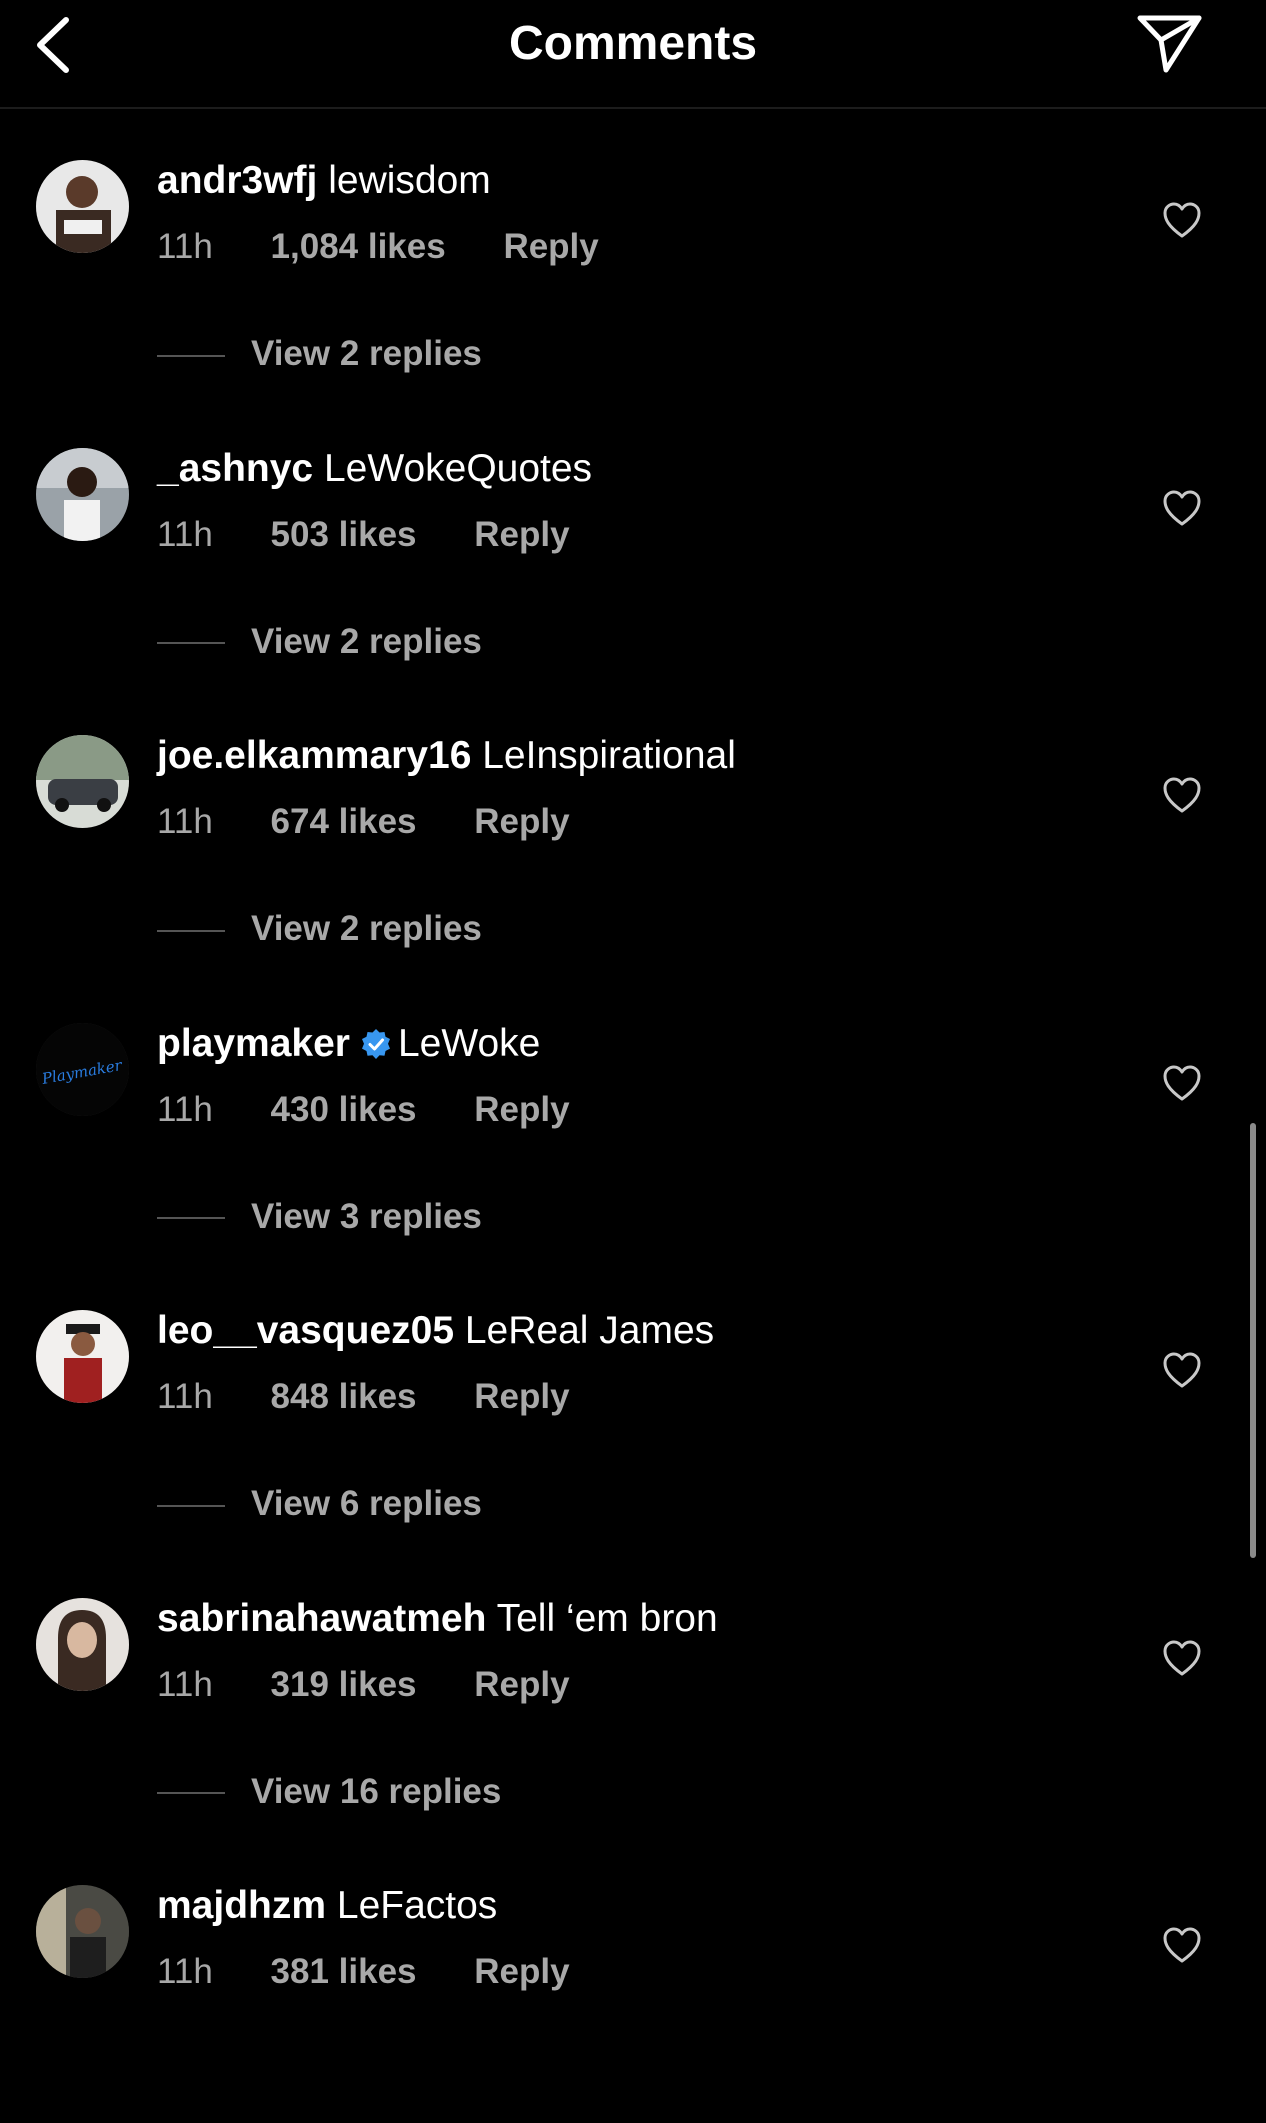  I want to click on comment-likes: 674 likes, so click(344, 822).